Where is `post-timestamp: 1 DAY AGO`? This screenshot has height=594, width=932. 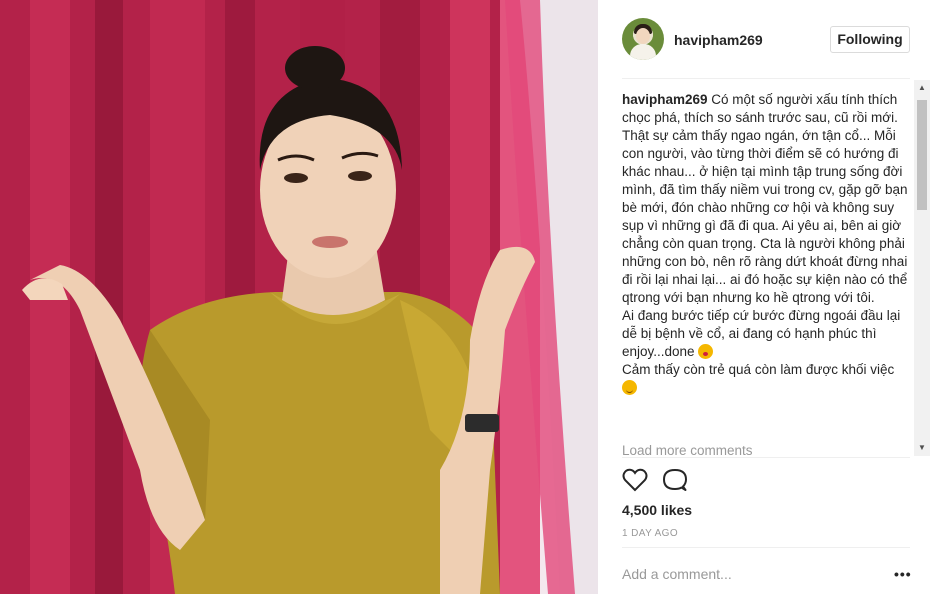 post-timestamp: 1 DAY AGO is located at coordinates (650, 533).